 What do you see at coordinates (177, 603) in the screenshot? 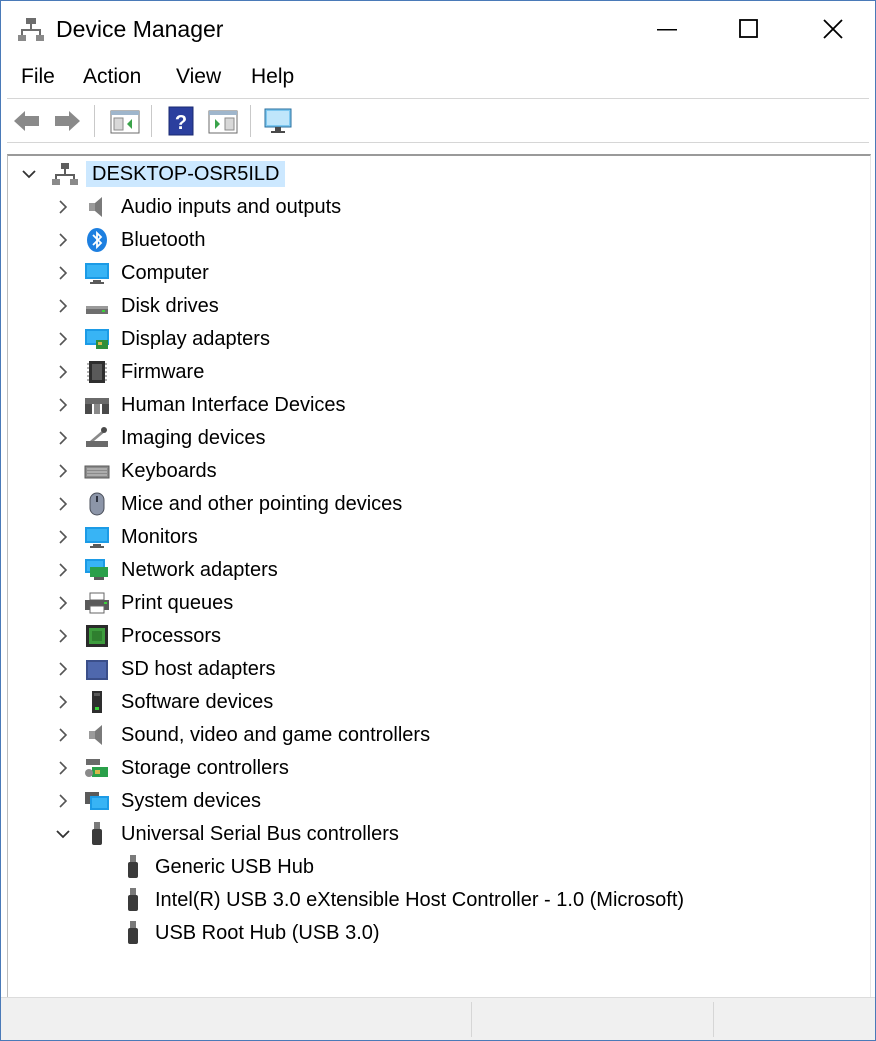
I see `tree-item-label: Print queues` at bounding box center [177, 603].